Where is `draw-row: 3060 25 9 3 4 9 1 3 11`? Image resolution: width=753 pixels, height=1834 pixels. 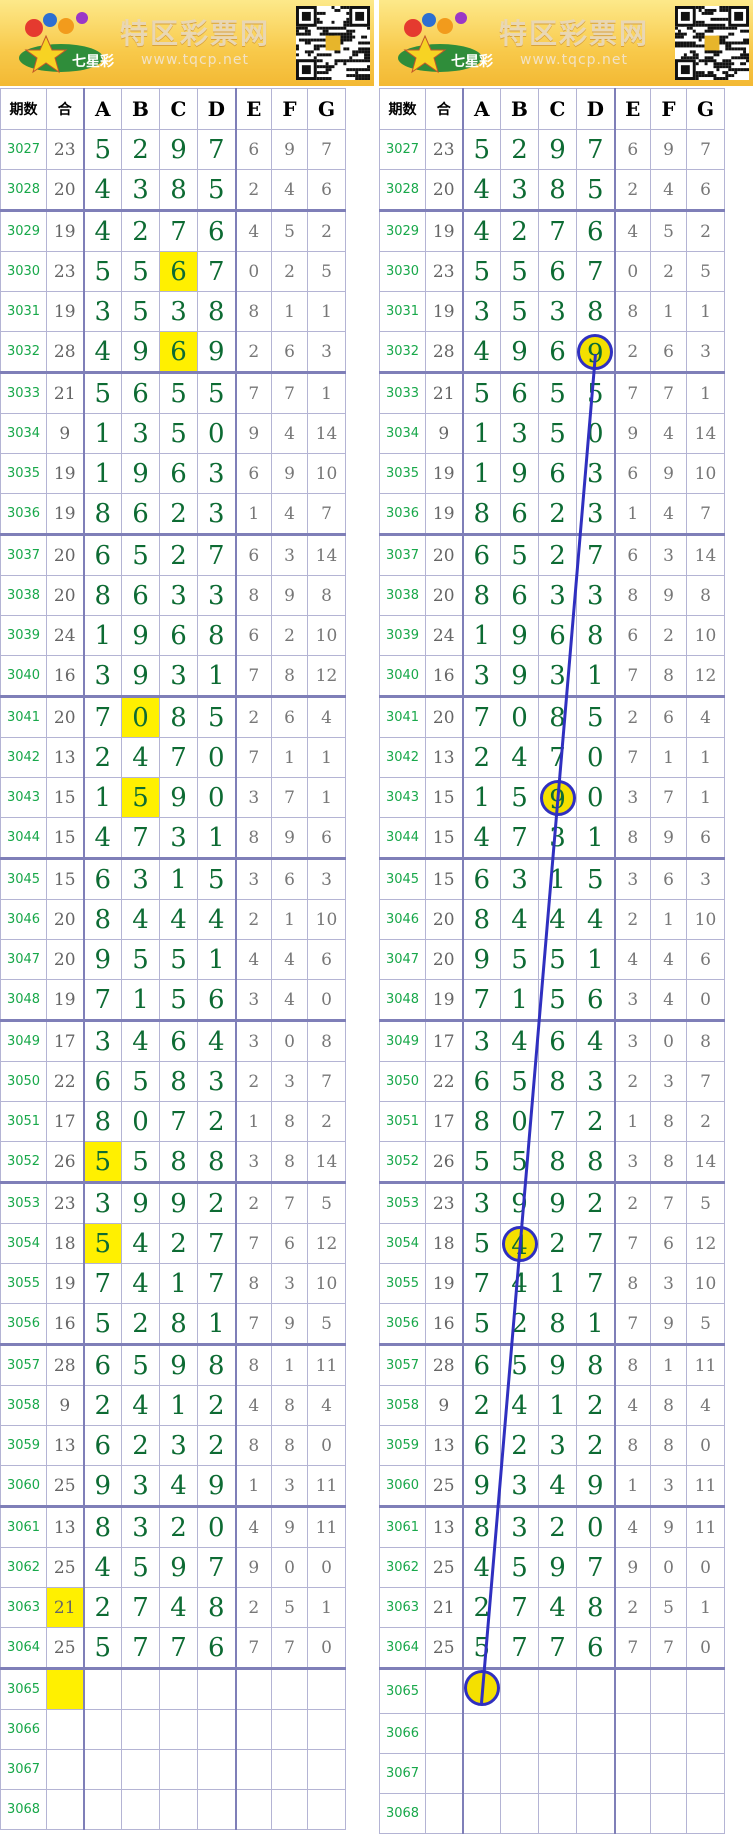
draw-row: 3060 25 9 3 4 9 1 3 11 is located at coordinates (552, 1486).